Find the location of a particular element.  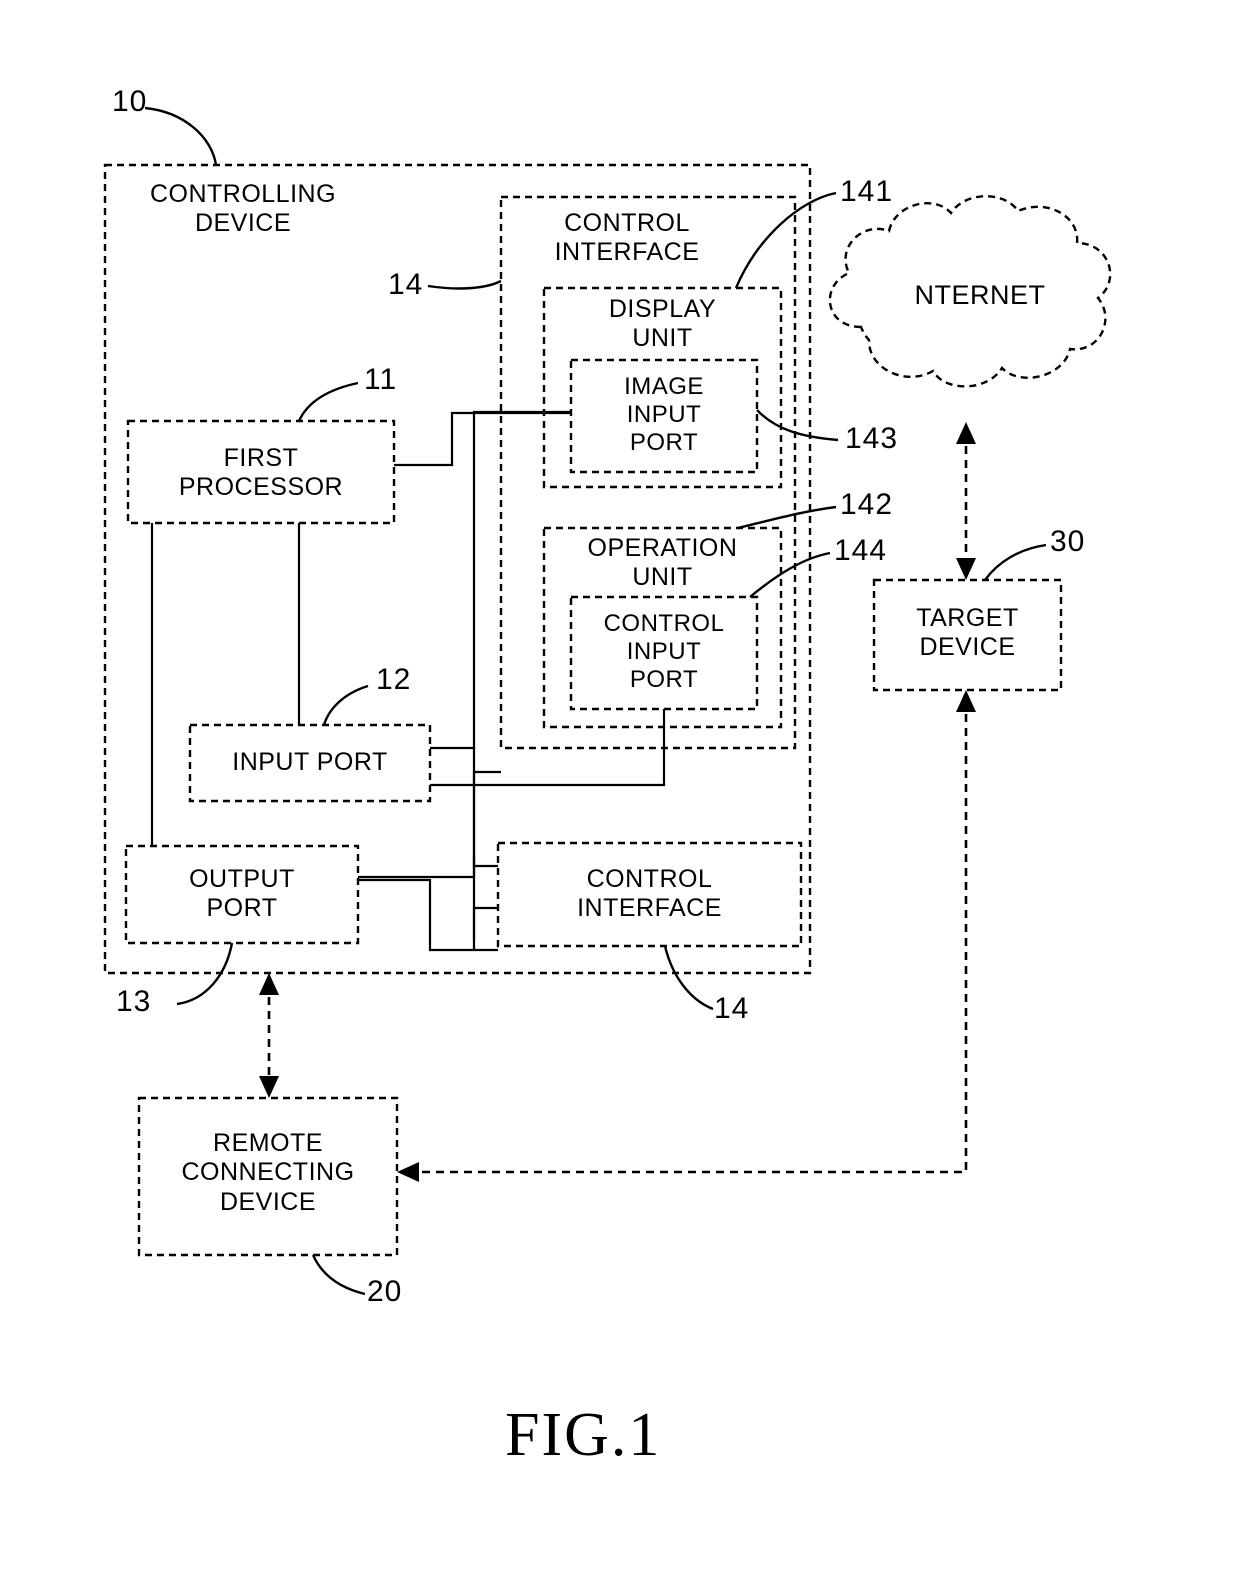

leader-14-bottom is located at coordinates (688, 978).